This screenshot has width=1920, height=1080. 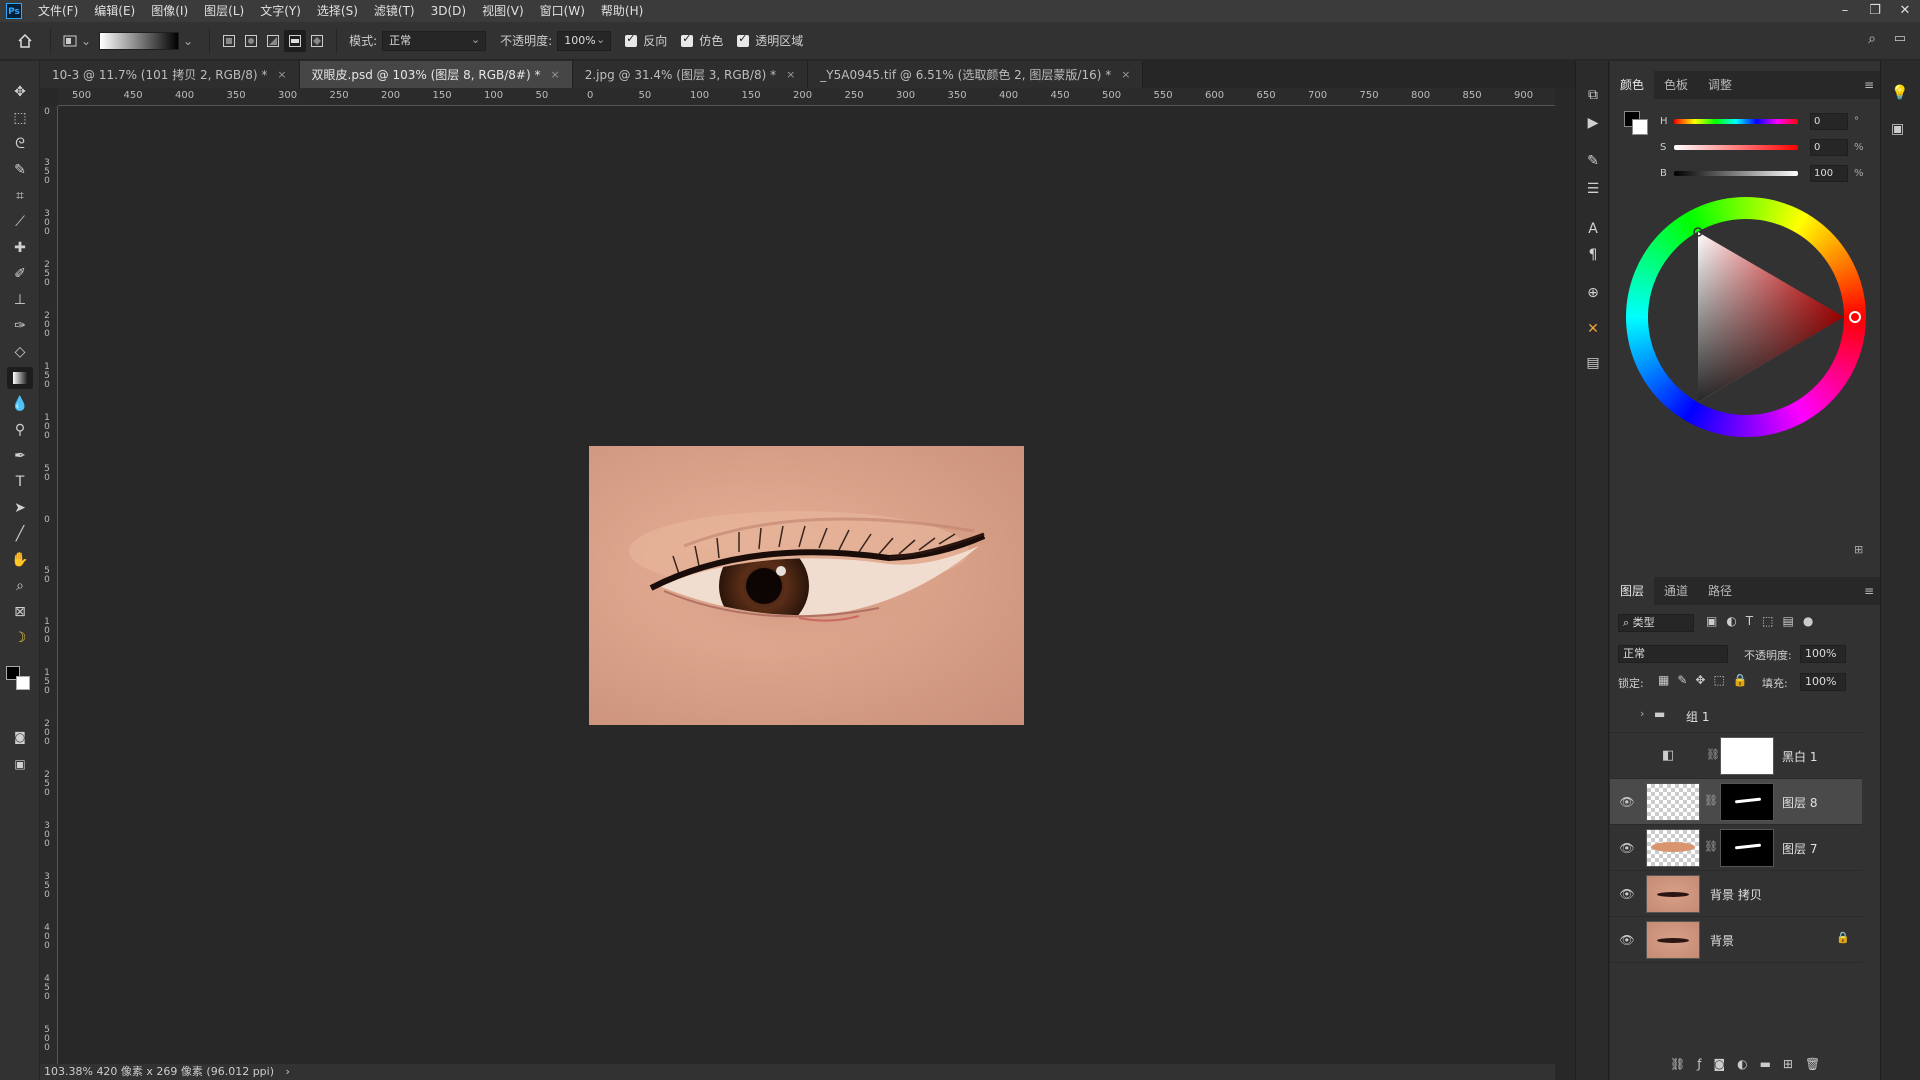 What do you see at coordinates (1736, 121) in the screenshot?
I see `hue-track` at bounding box center [1736, 121].